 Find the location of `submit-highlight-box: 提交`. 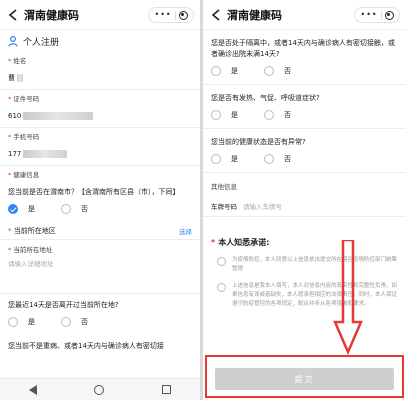

submit-highlight-box: 提交 is located at coordinates (304, 376).